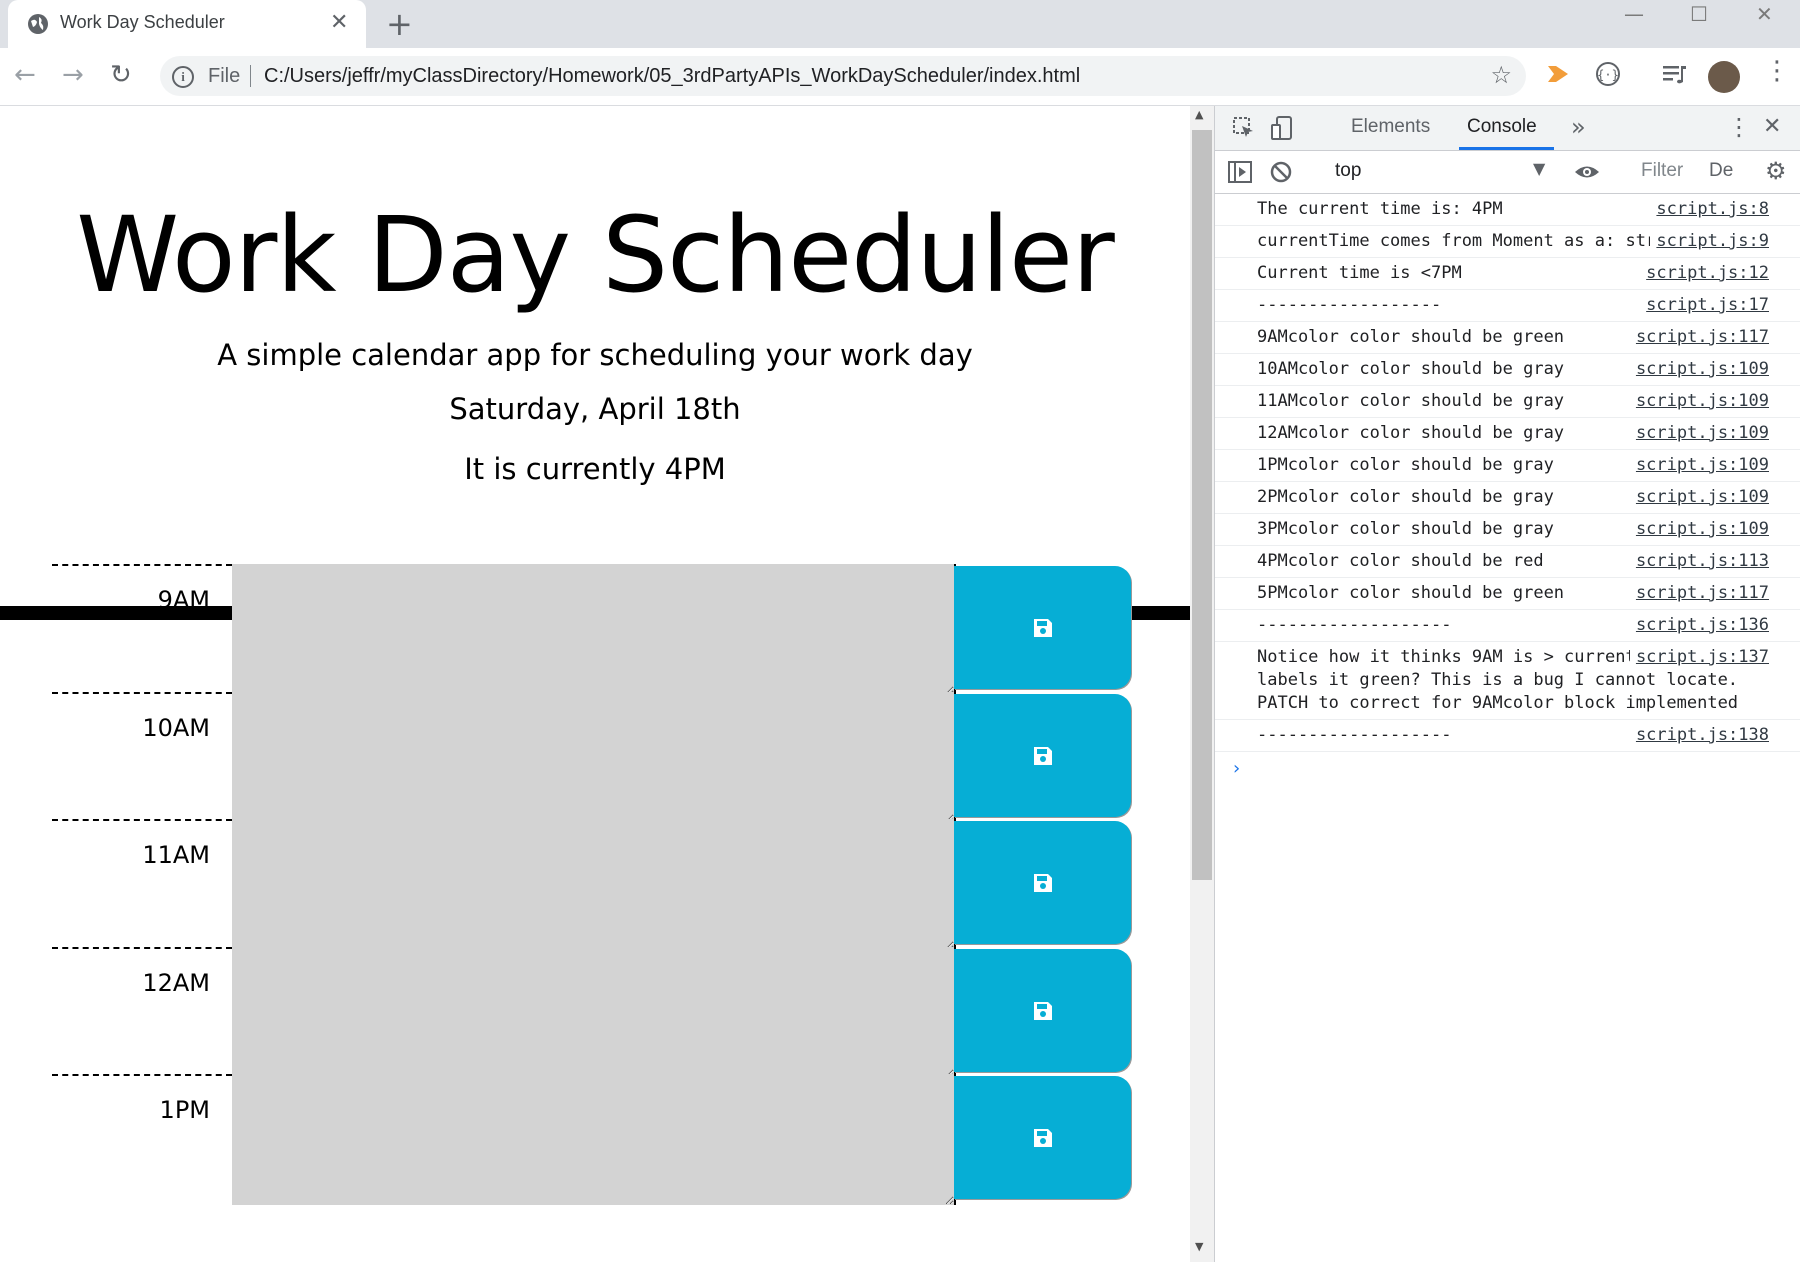  I want to click on devtools-close-icon: ✕, so click(1772, 127).